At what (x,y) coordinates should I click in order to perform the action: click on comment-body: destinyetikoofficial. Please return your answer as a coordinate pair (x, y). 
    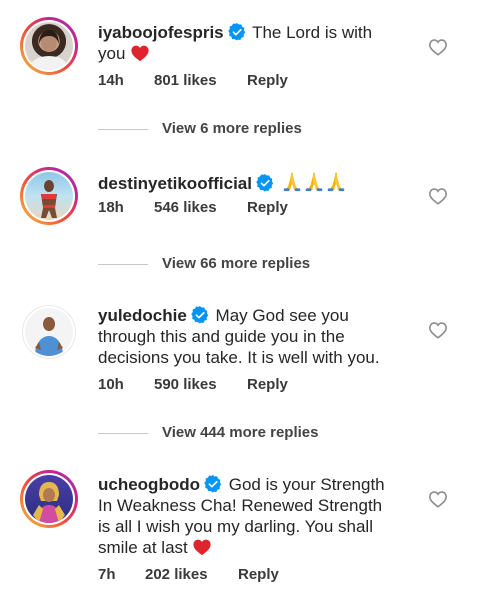
    Looking at the image, I should click on (248, 182).